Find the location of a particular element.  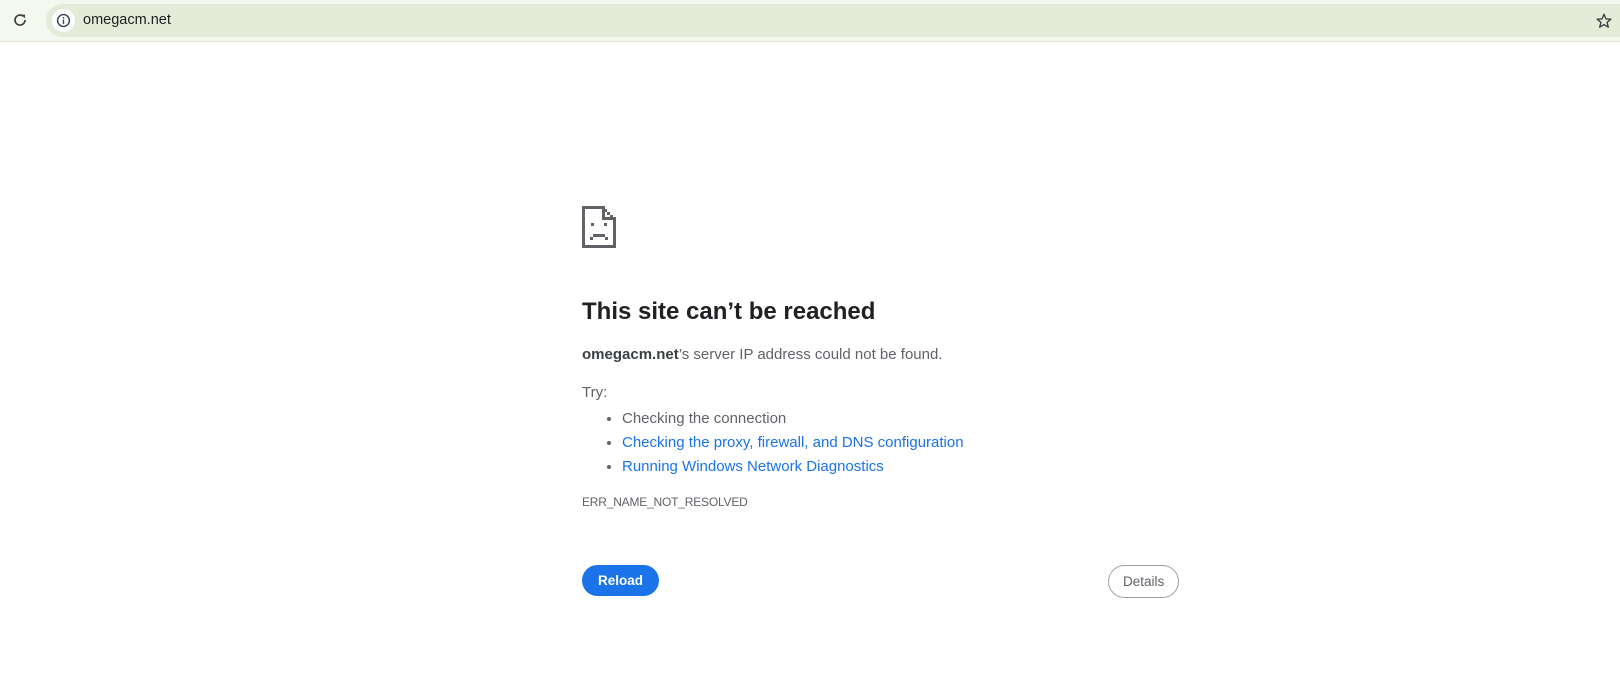

browser-toolbar: omegacm.net is located at coordinates (810, 21).